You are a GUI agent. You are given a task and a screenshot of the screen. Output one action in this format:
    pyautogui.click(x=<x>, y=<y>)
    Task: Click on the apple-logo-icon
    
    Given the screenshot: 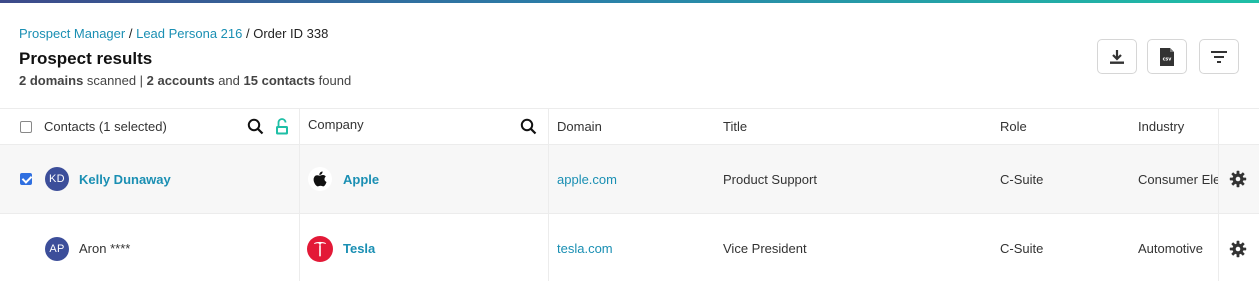 What is the action you would take?
    pyautogui.click(x=320, y=179)
    